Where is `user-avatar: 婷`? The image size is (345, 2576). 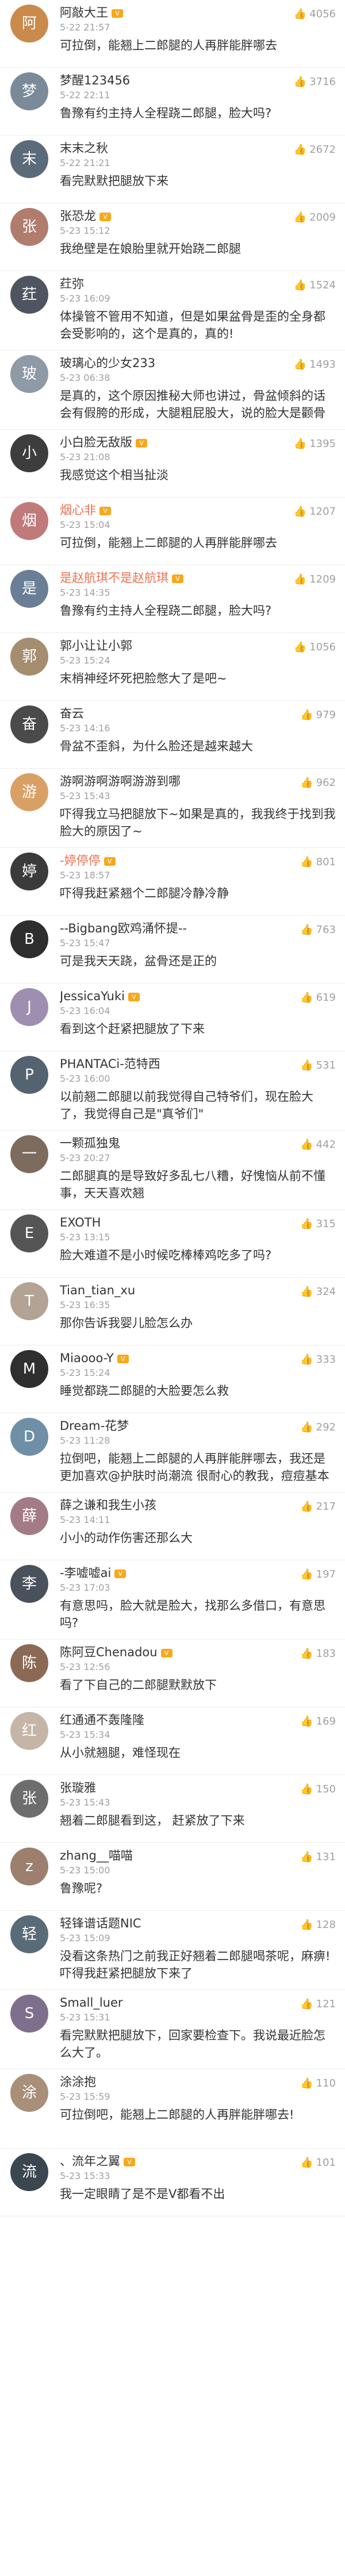 user-avatar: 婷 is located at coordinates (29, 872).